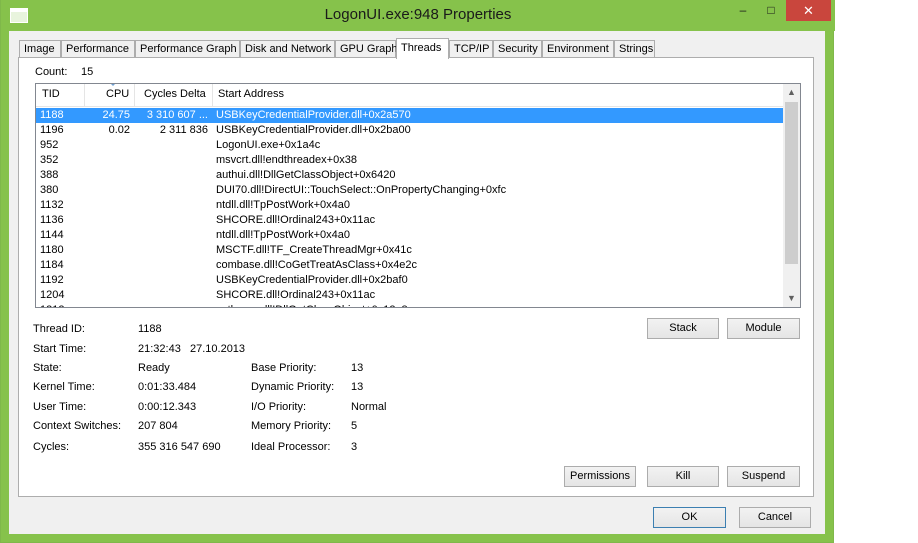 The height and width of the screenshot is (543, 918). What do you see at coordinates (422, 48) in the screenshot?
I see `tab-threads: Threads` at bounding box center [422, 48].